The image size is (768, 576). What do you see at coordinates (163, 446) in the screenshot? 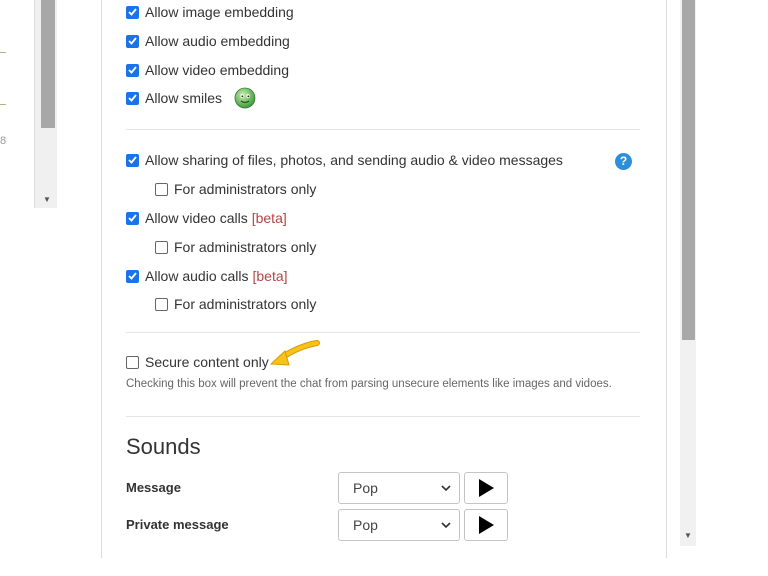
I see `sounds-heading: Sounds` at bounding box center [163, 446].